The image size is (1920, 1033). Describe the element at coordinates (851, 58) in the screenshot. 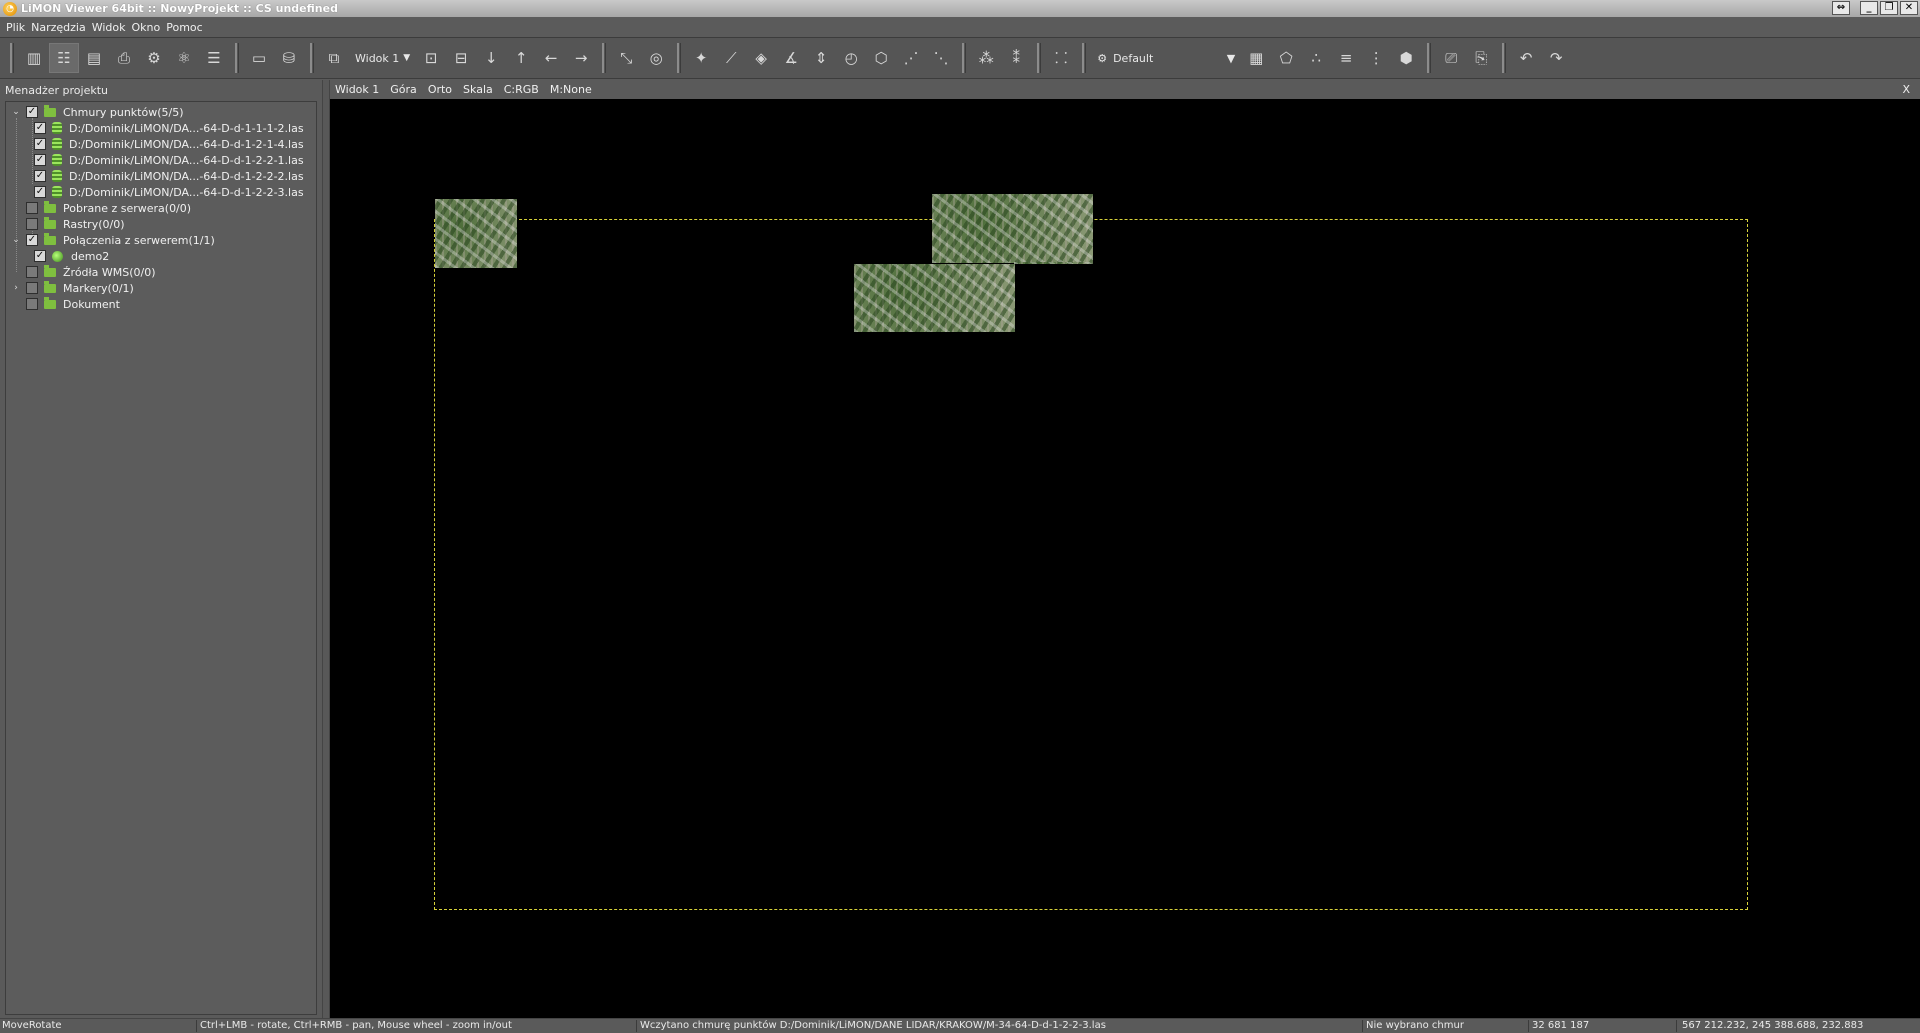

I see `measure-radius-icon: ◴` at that location.